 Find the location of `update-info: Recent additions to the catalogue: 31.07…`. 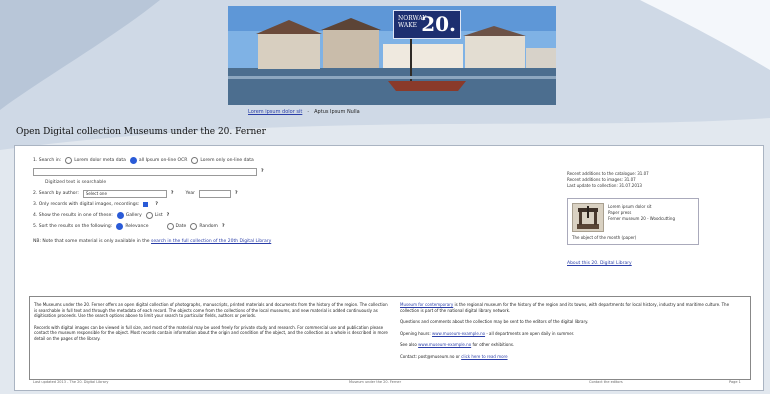

update-info: Recent additions to the catalogue: 31.07… is located at coordinates (608, 180).